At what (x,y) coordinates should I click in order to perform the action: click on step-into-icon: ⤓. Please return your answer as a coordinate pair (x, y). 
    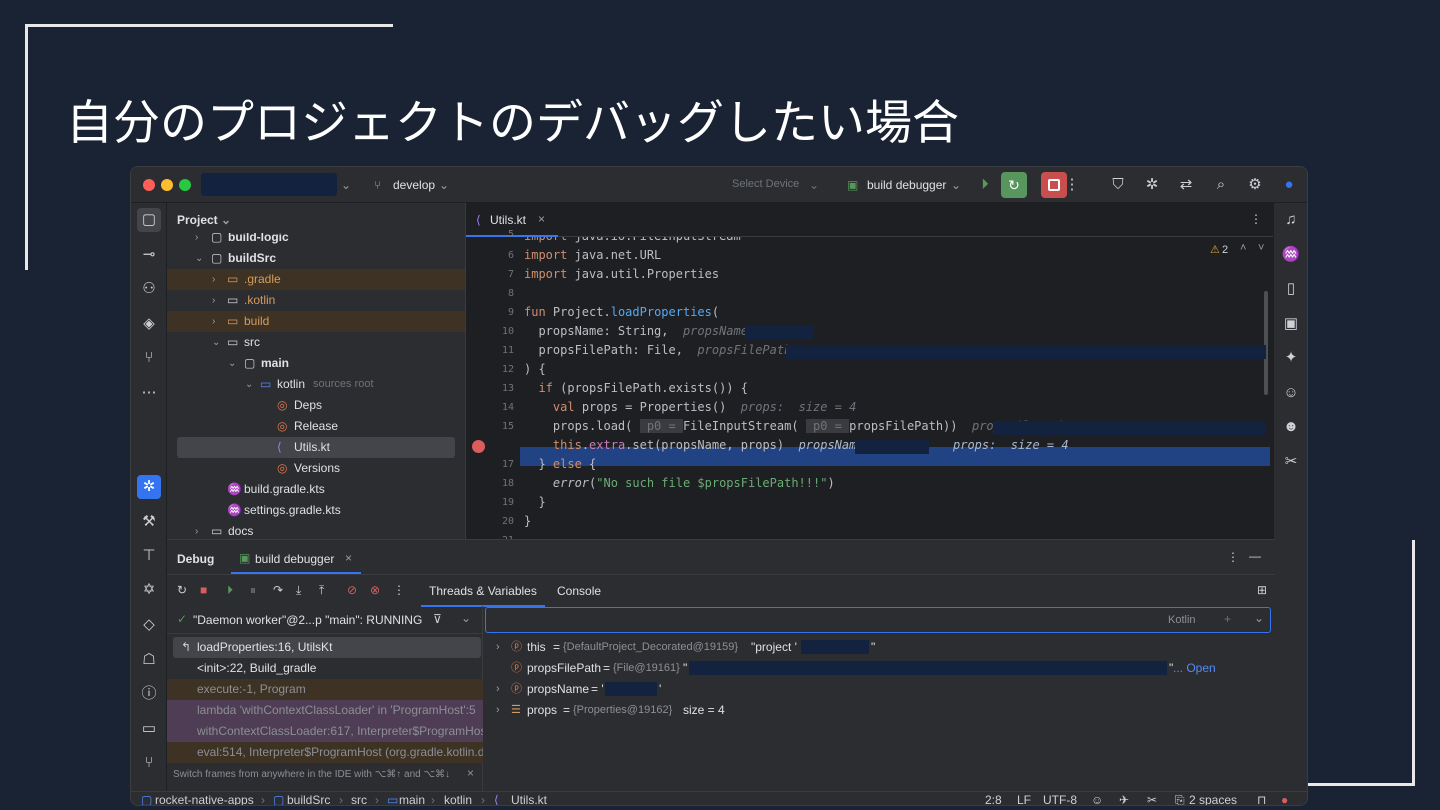
    Looking at the image, I should click on (298, 590).